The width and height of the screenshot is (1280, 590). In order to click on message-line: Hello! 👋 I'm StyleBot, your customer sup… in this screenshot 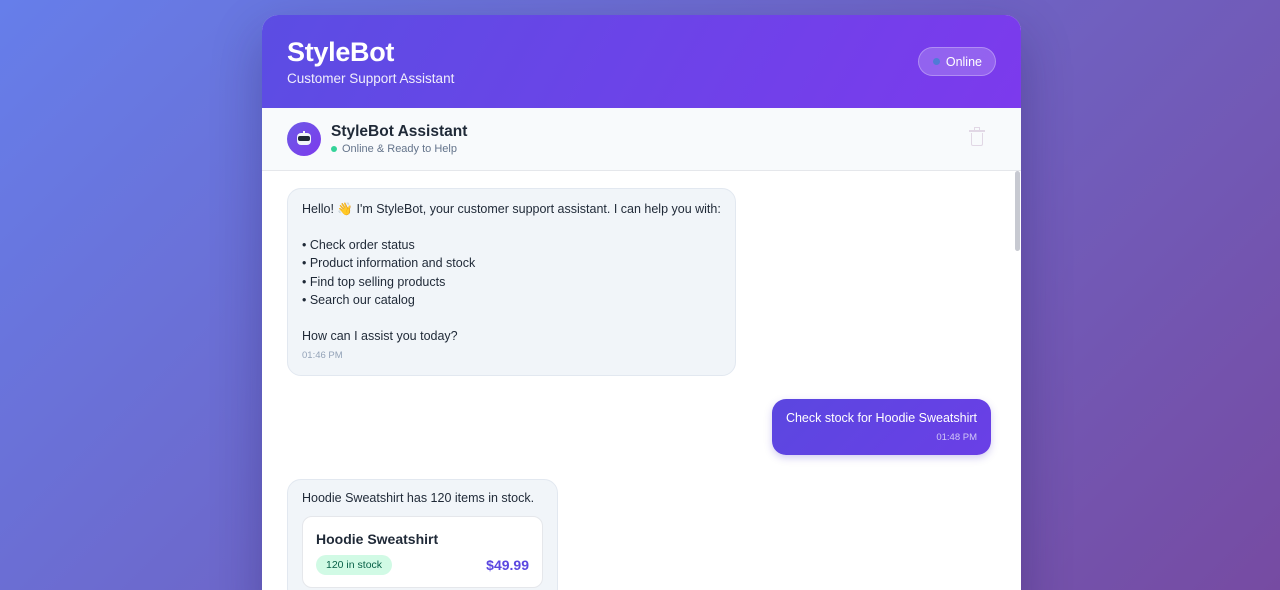, I will do `click(511, 209)`.